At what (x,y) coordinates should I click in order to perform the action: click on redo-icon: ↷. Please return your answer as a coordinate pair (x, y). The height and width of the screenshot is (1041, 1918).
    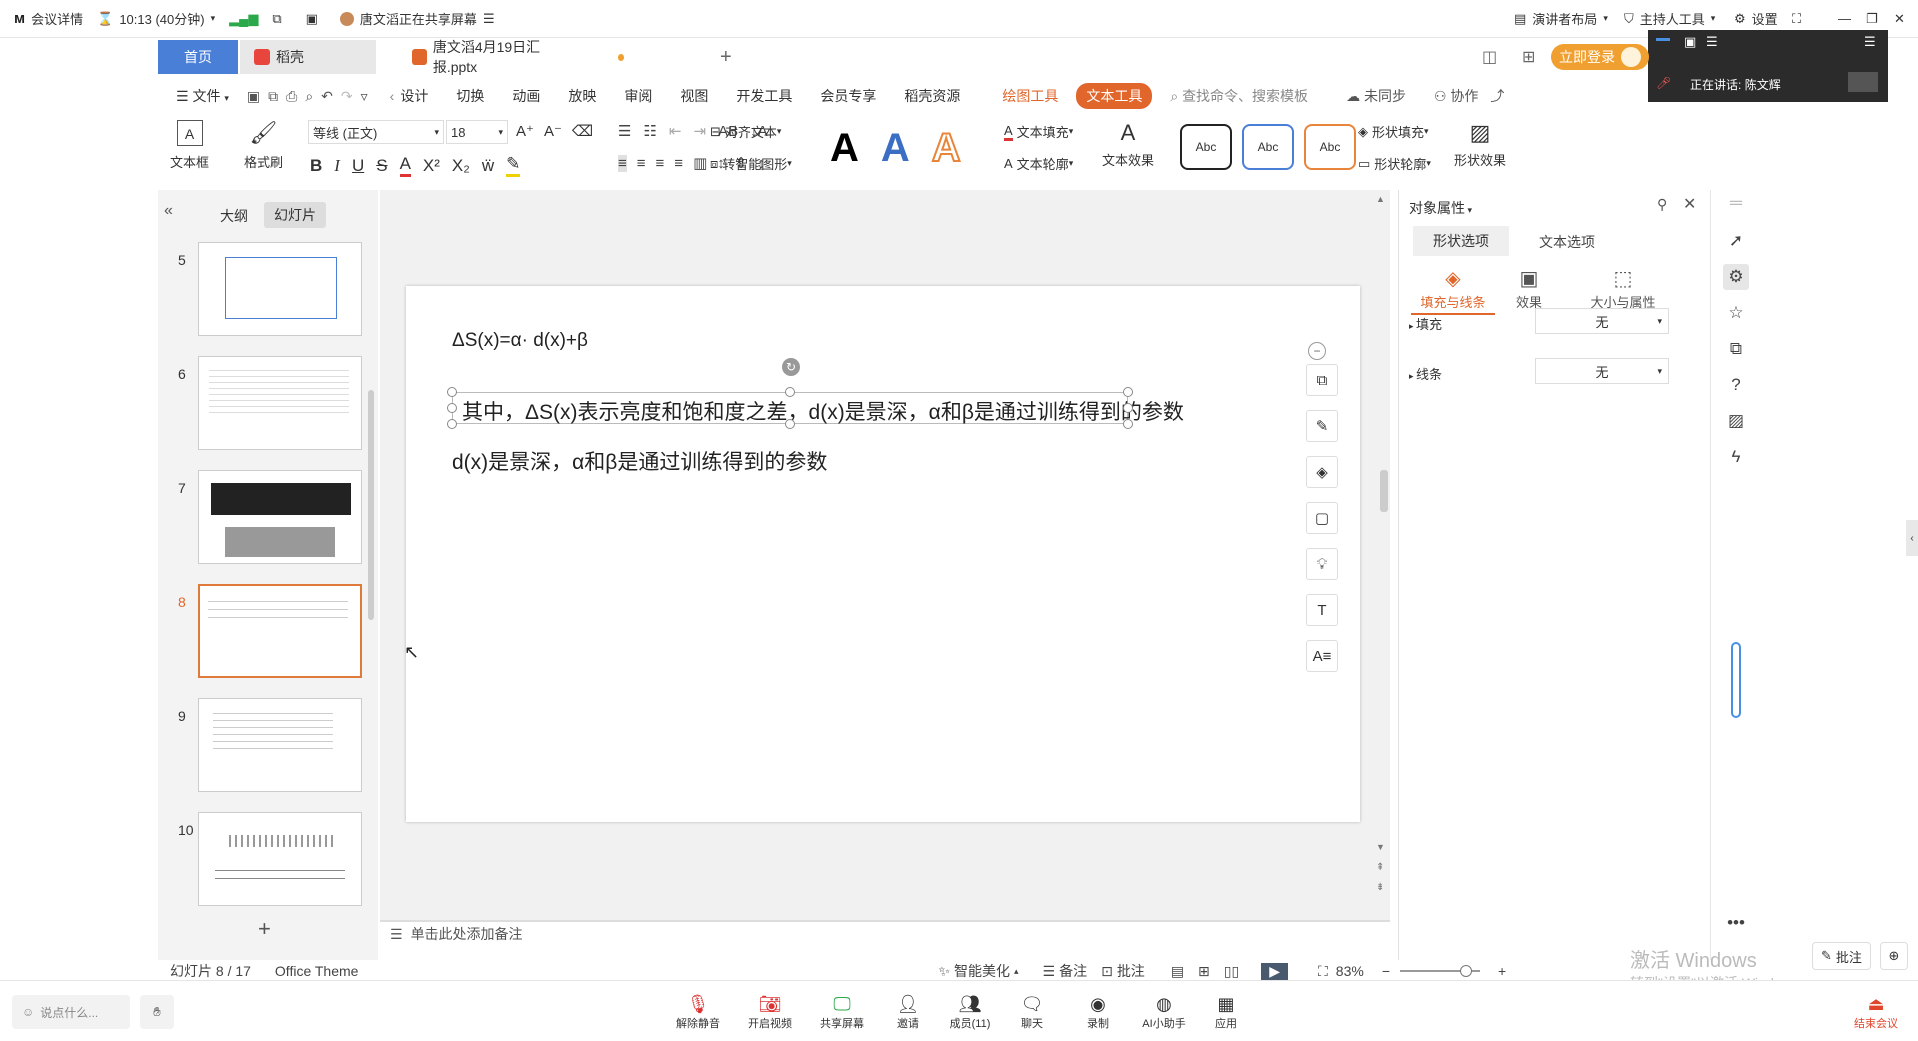
    Looking at the image, I should click on (351, 96).